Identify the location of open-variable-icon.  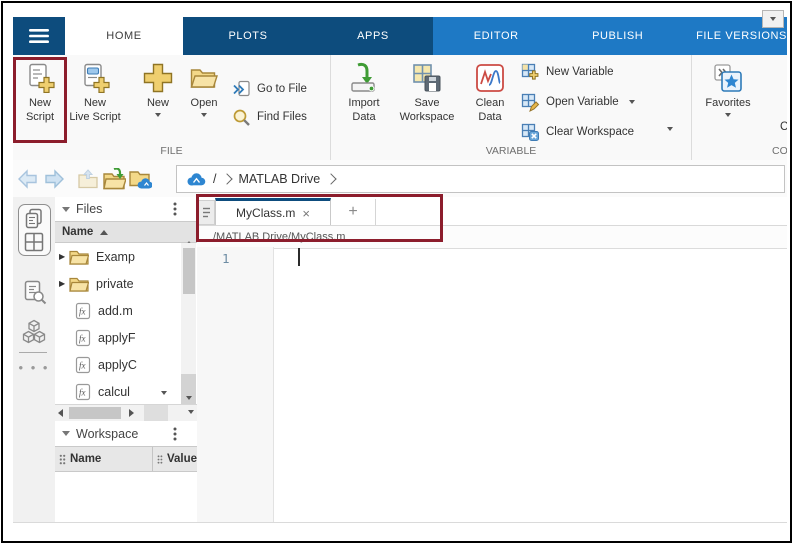
(530, 102).